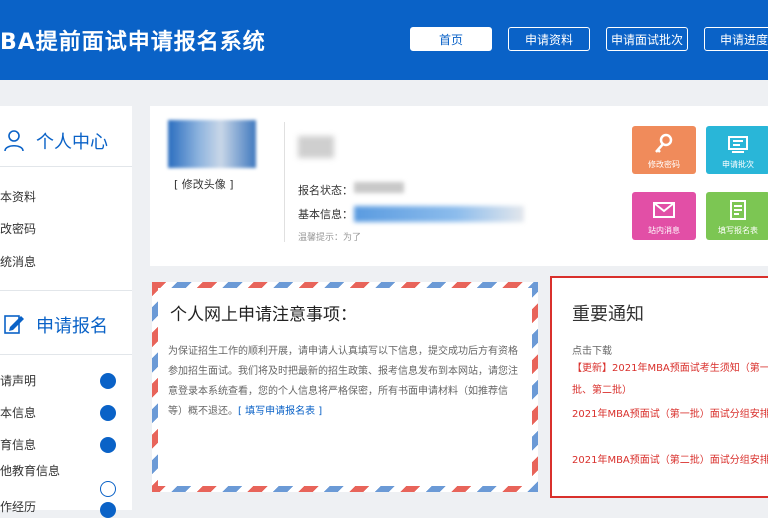 This screenshot has height=518, width=768. What do you see at coordinates (212, 144) in the screenshot?
I see `avatar` at bounding box center [212, 144].